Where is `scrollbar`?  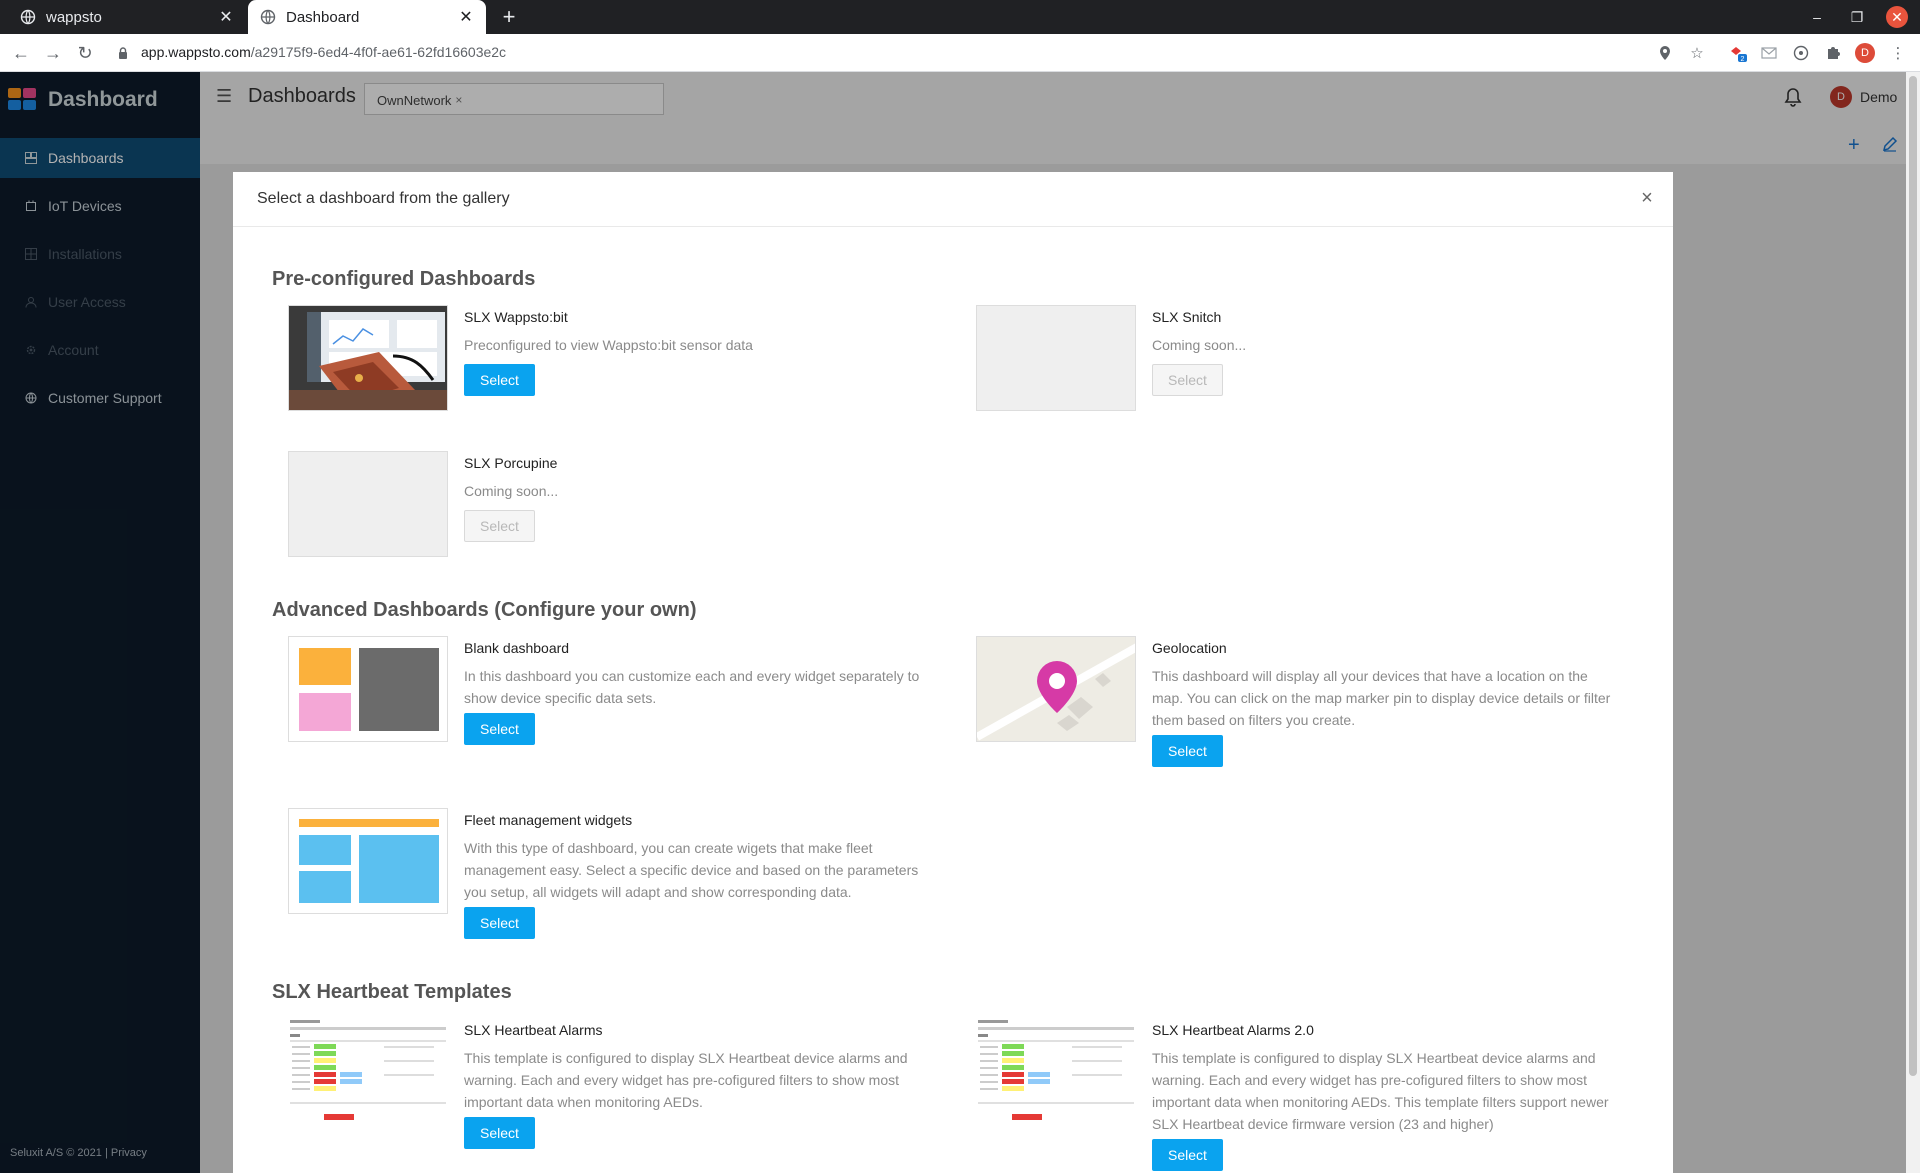 scrollbar is located at coordinates (1913, 622).